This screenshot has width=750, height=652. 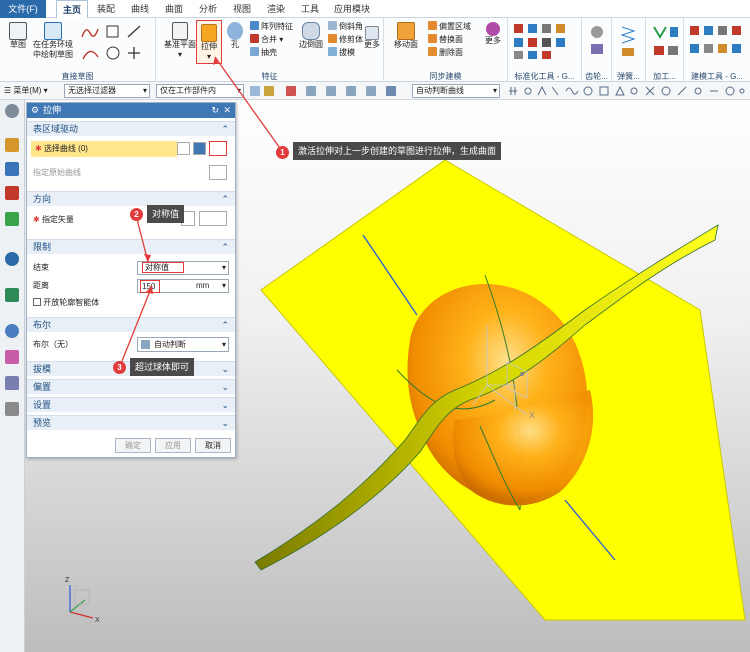 What do you see at coordinates (42, 387) in the screenshot?
I see `section-header-label: 偏置` at bounding box center [42, 387].